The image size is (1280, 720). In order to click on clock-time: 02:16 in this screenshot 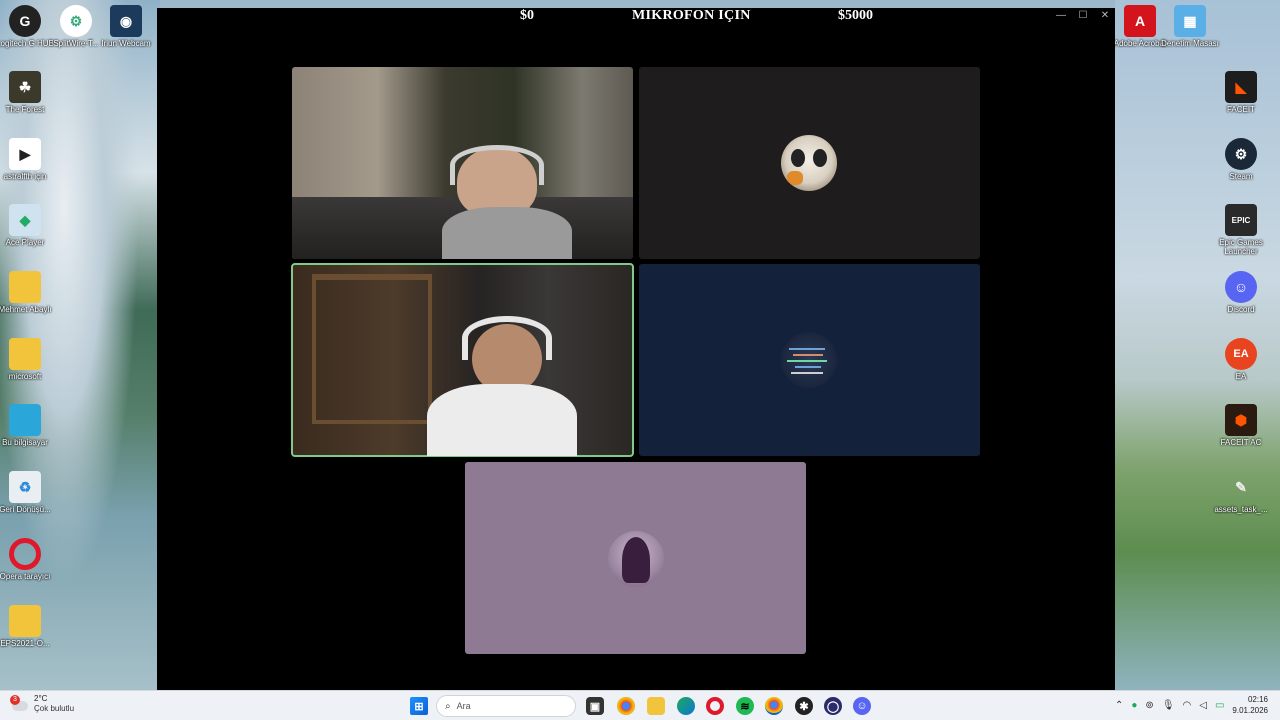, I will do `click(1257, 699)`.